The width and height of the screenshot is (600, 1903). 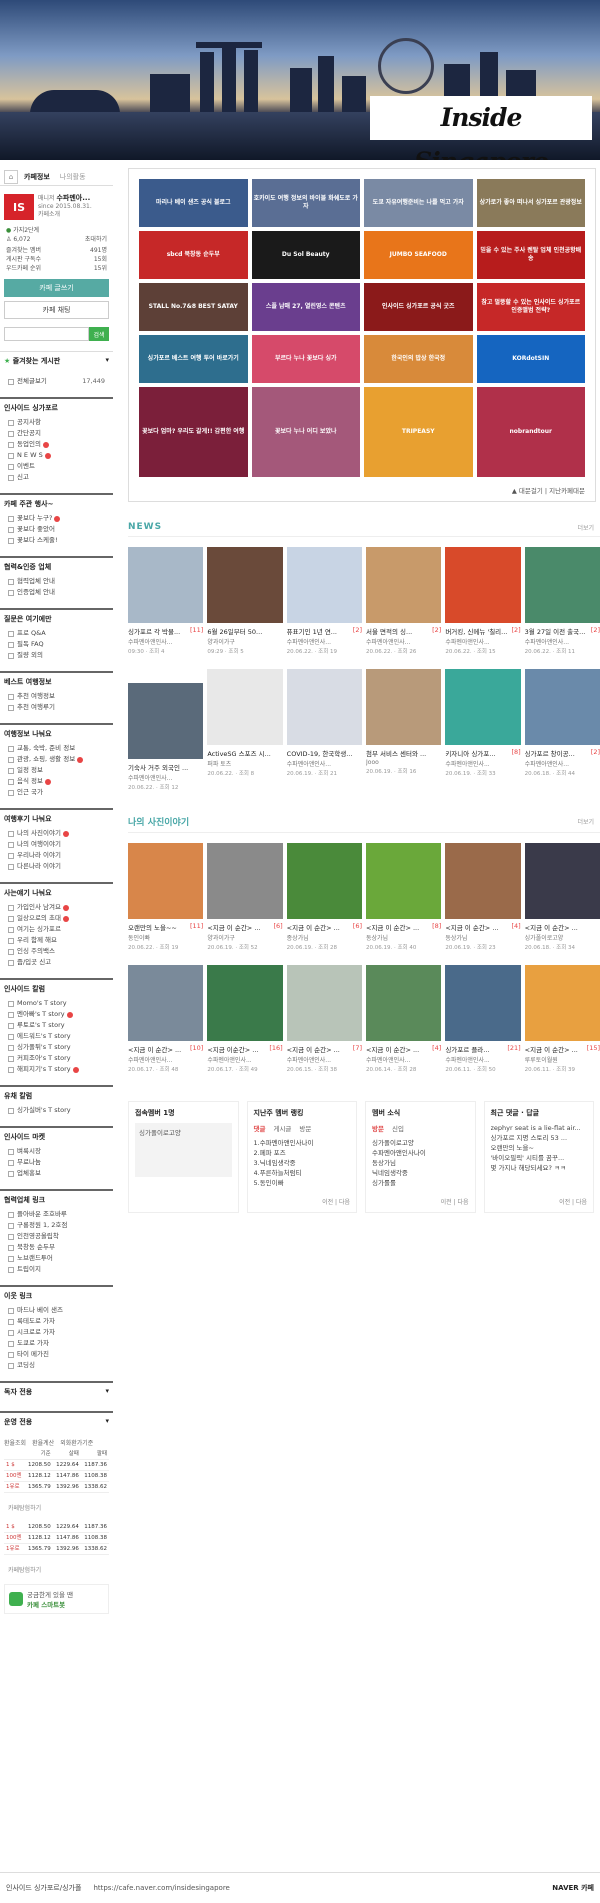 I want to click on stat-row: 게시판 구독수 15회, so click(x=56, y=259).